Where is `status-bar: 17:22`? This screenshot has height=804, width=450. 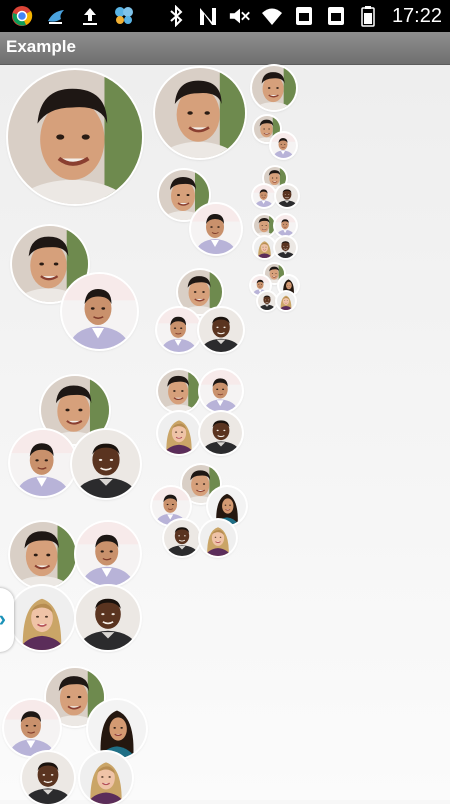
status-bar: 17:22 is located at coordinates (225, 16).